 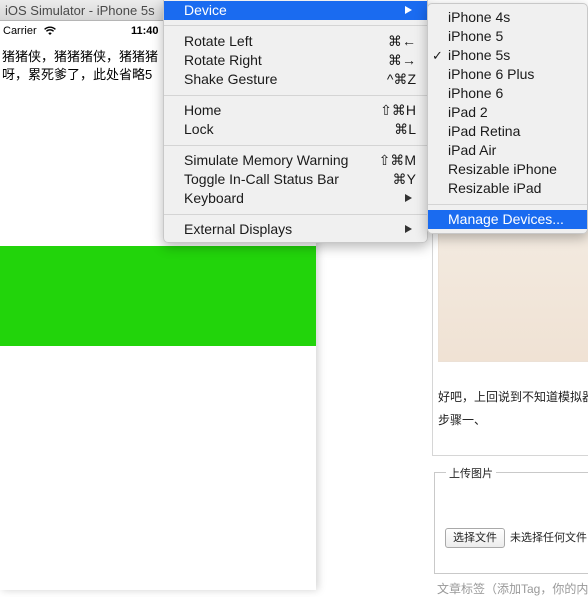 What do you see at coordinates (402, 41) in the screenshot?
I see `menu-shortcut: ⌘←` at bounding box center [402, 41].